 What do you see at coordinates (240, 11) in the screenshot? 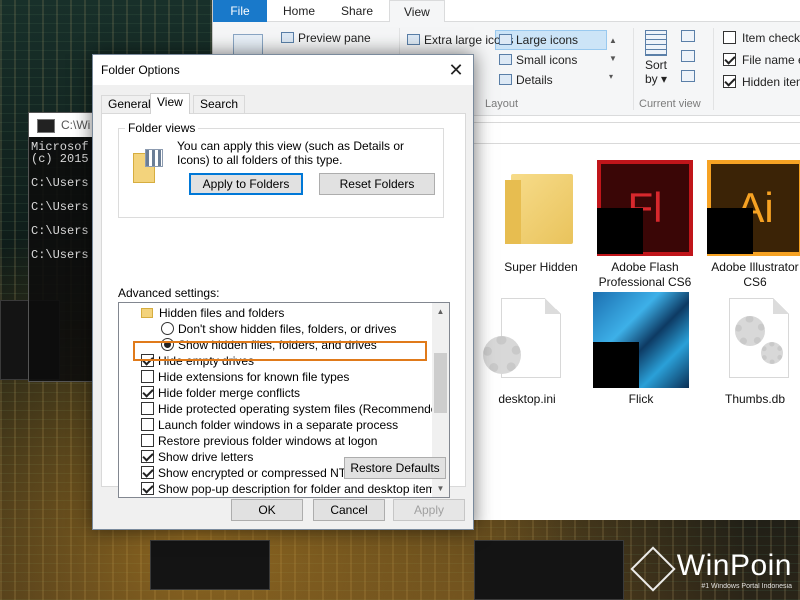
I see `tab-file: File` at bounding box center [240, 11].